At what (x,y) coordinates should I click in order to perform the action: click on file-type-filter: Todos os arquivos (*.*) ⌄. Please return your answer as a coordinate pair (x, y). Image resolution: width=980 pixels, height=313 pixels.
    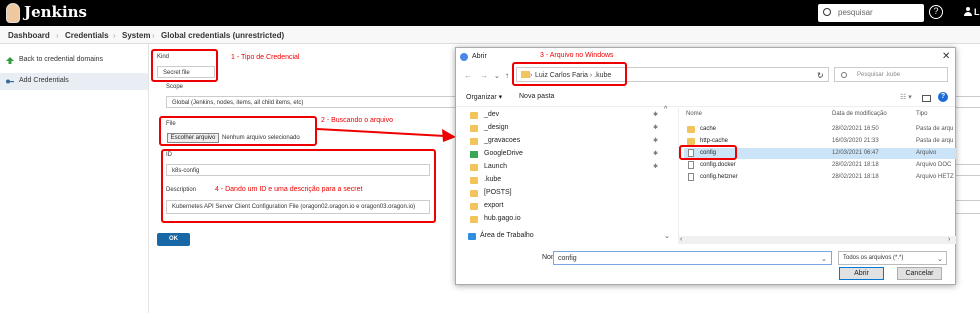
    Looking at the image, I should click on (892, 258).